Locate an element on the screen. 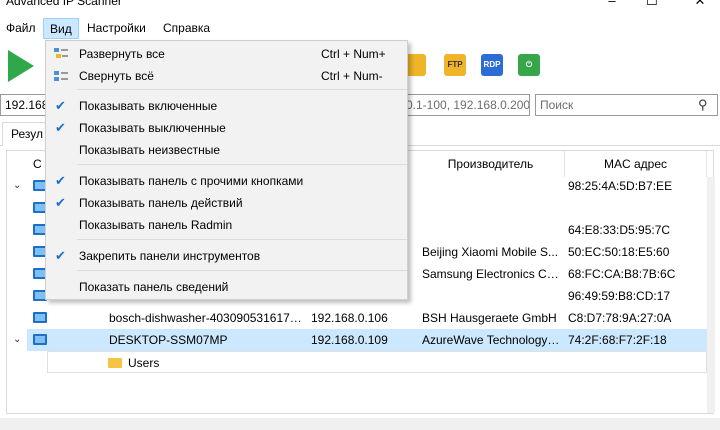 Image resolution: width=720 pixels, height=430 pixels. search-icon: ⚲ is located at coordinates (703, 105).